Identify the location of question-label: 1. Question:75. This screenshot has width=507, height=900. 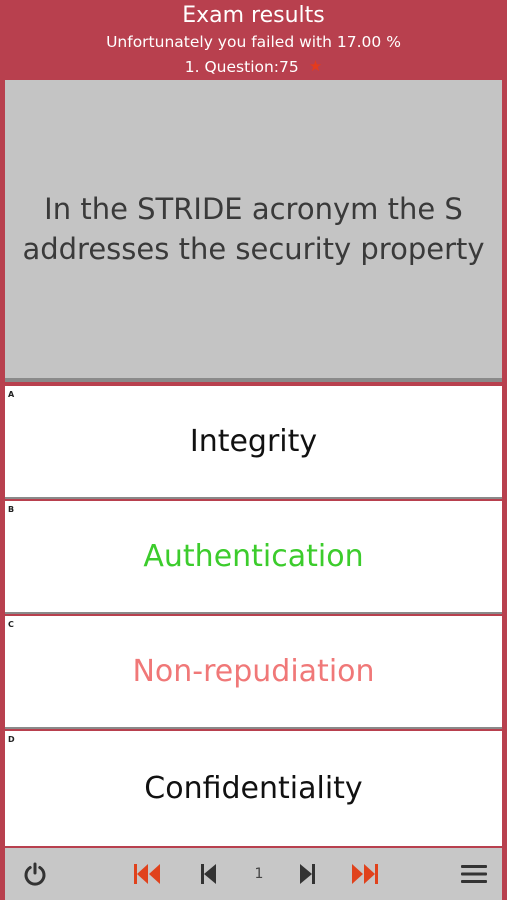
(241, 67).